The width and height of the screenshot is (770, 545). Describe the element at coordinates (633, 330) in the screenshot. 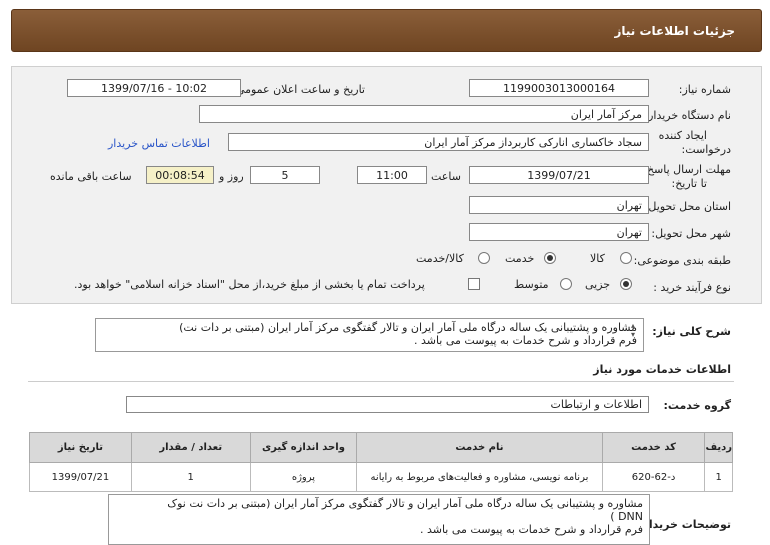

I see `scroll-arrows-icon: ▴ ▾` at that location.